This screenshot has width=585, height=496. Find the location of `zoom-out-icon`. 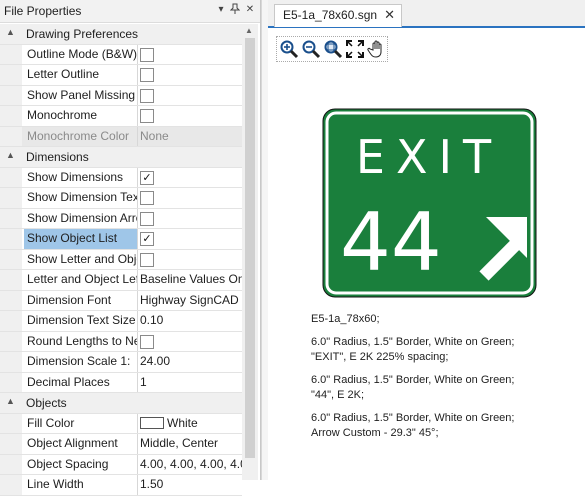

zoom-out-icon is located at coordinates (311, 49).